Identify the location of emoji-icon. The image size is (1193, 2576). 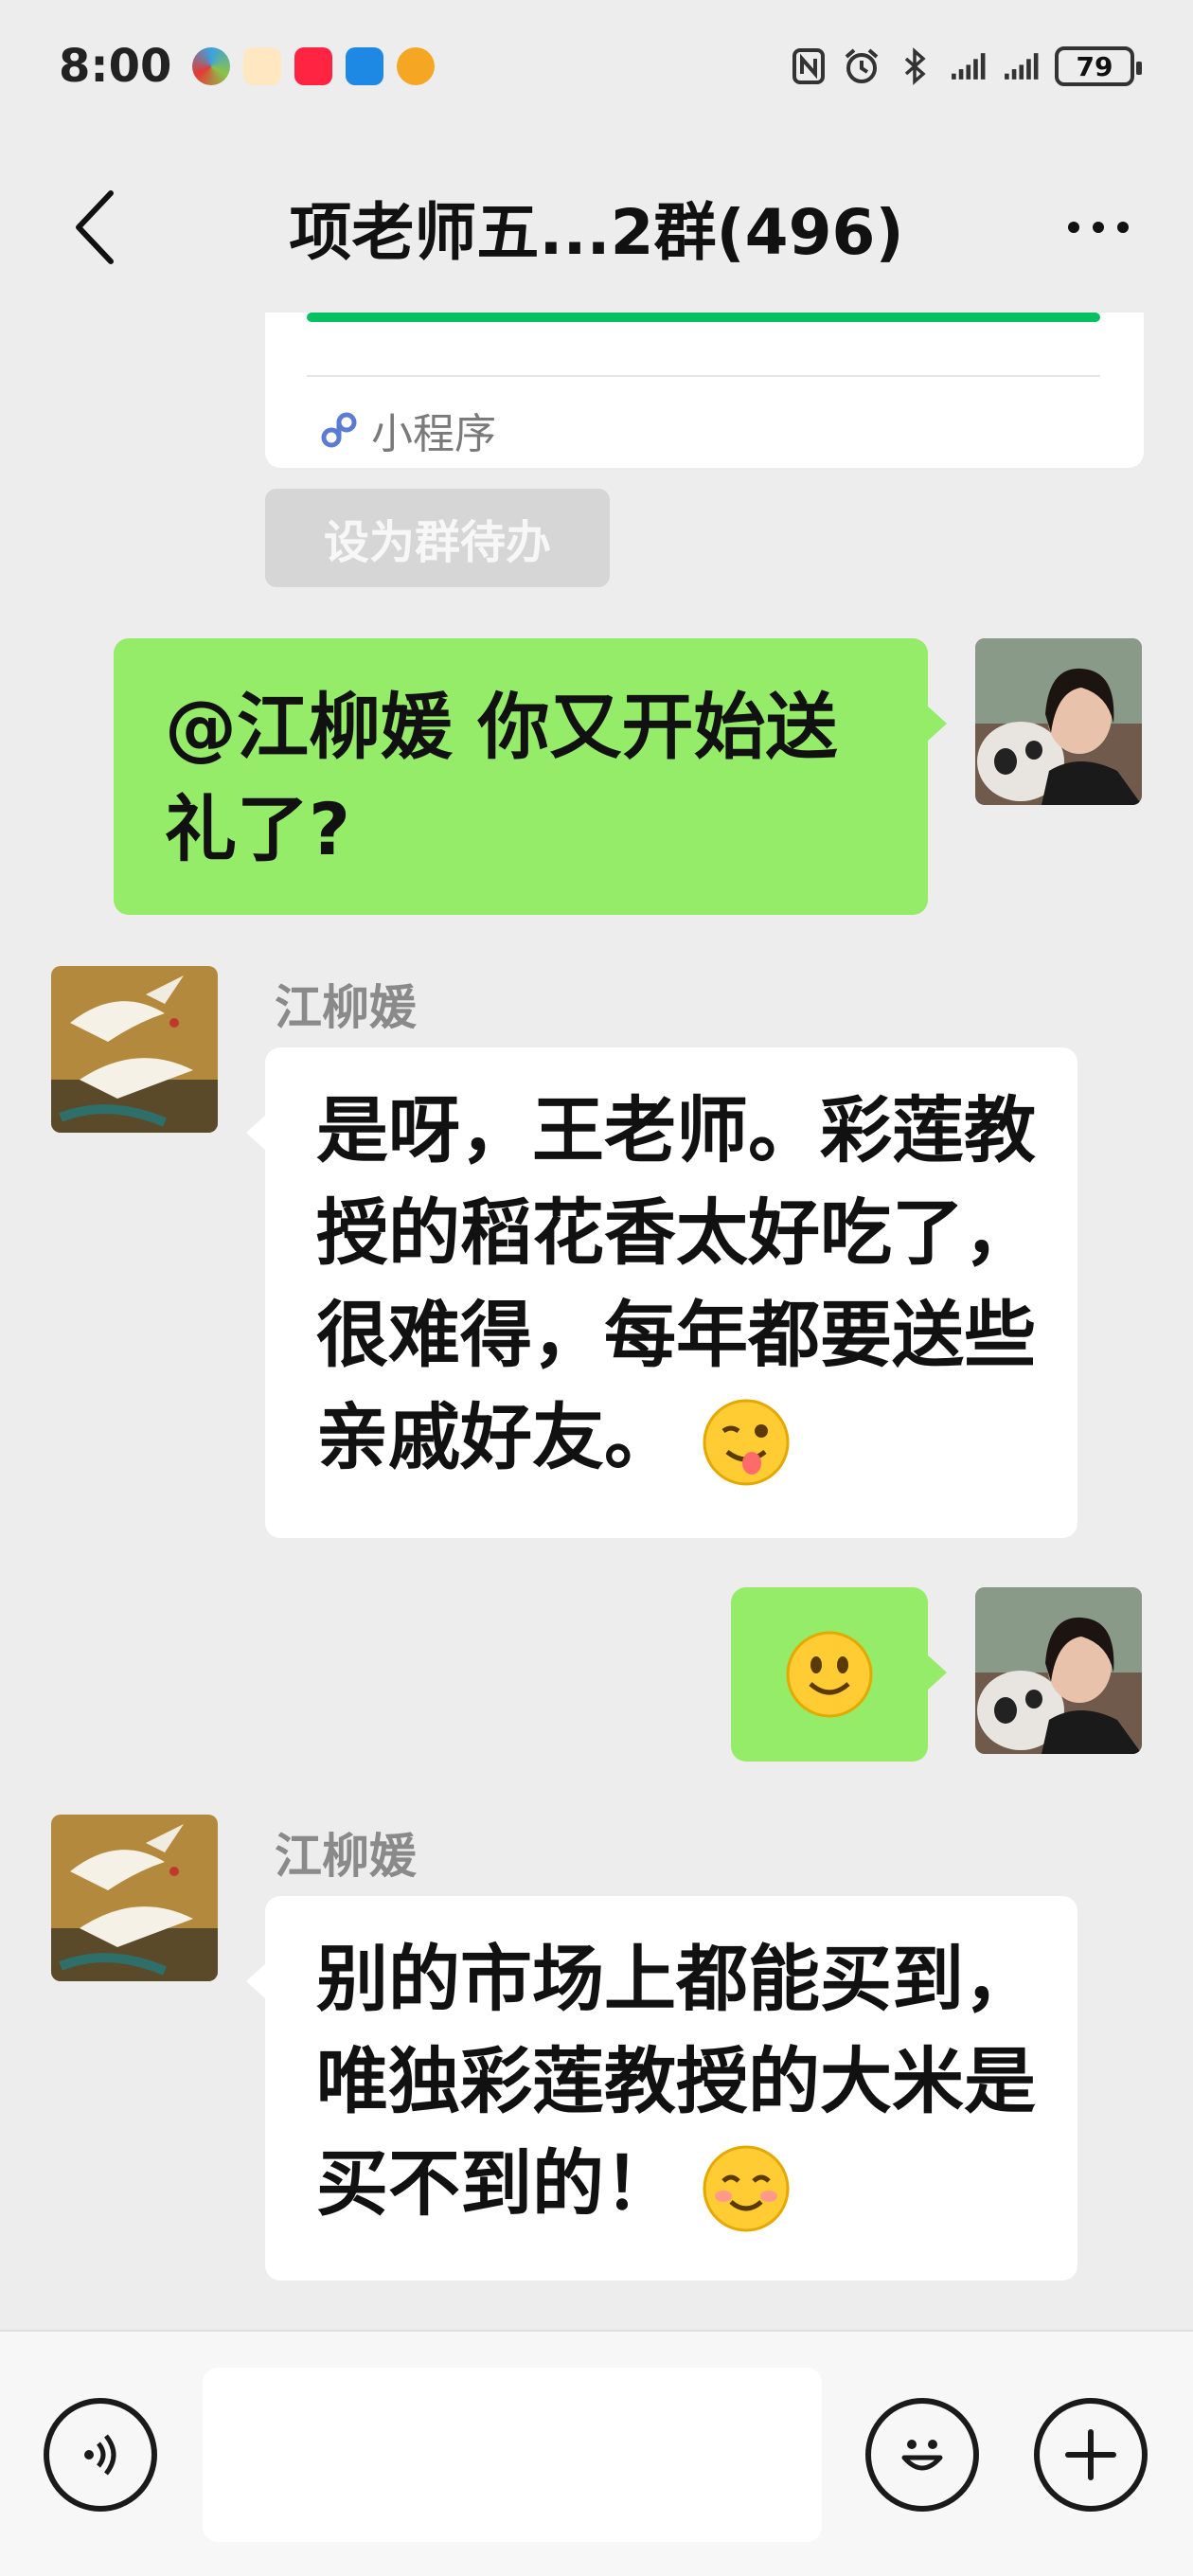
(922, 2455).